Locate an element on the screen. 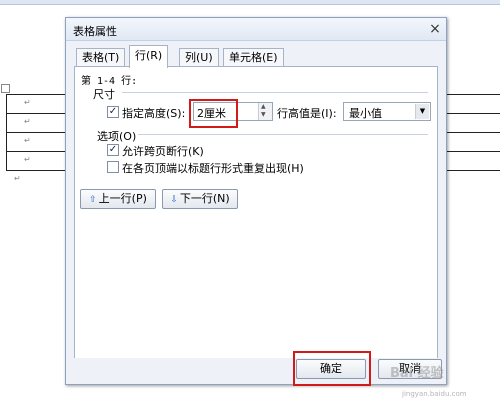 The width and height of the screenshot is (500, 410). allow-break-label: 允许跨页断行(K) is located at coordinates (163, 151).